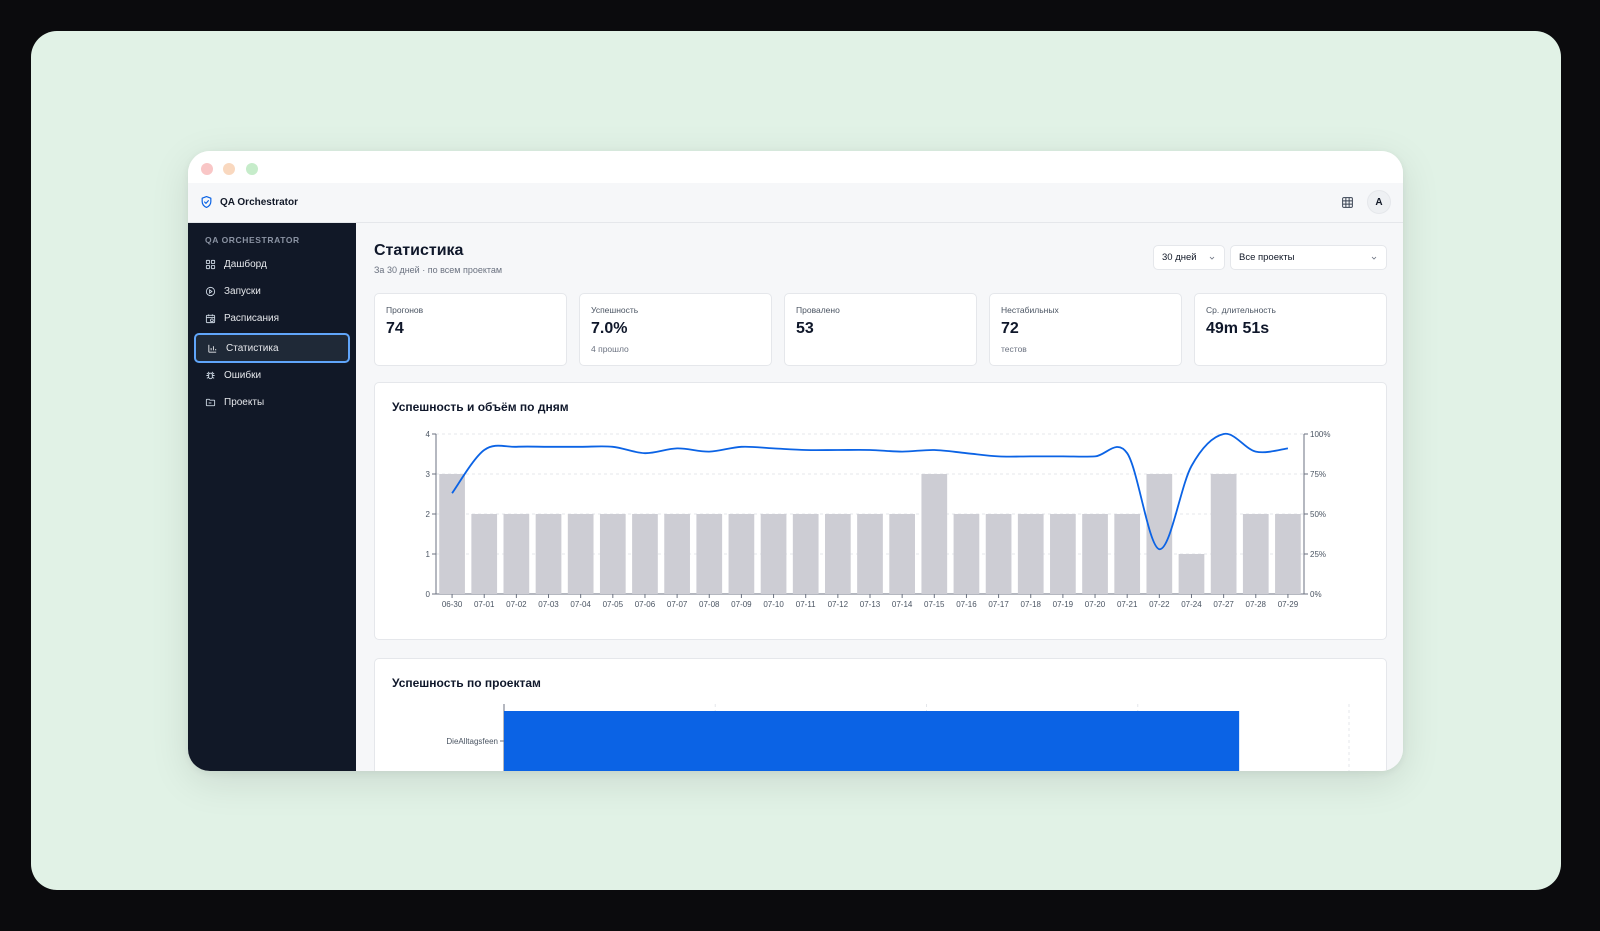 The height and width of the screenshot is (931, 1600). I want to click on sidebar-item-schedules: Расписания, so click(272, 318).